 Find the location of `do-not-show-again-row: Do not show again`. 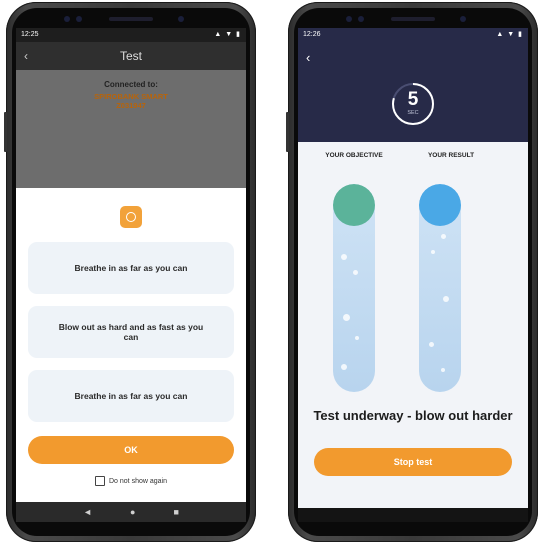

do-not-show-again-row: Do not show again is located at coordinates (131, 481).